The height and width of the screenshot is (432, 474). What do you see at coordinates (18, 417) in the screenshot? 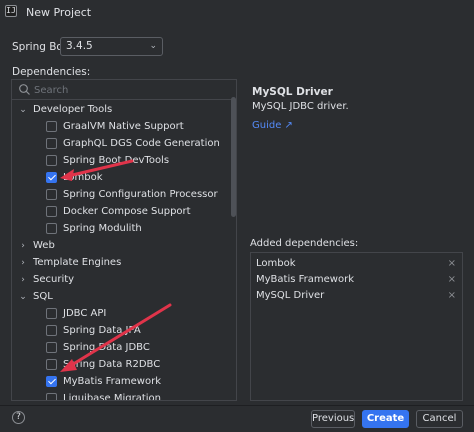
I see `help-icon: ?` at bounding box center [18, 417].